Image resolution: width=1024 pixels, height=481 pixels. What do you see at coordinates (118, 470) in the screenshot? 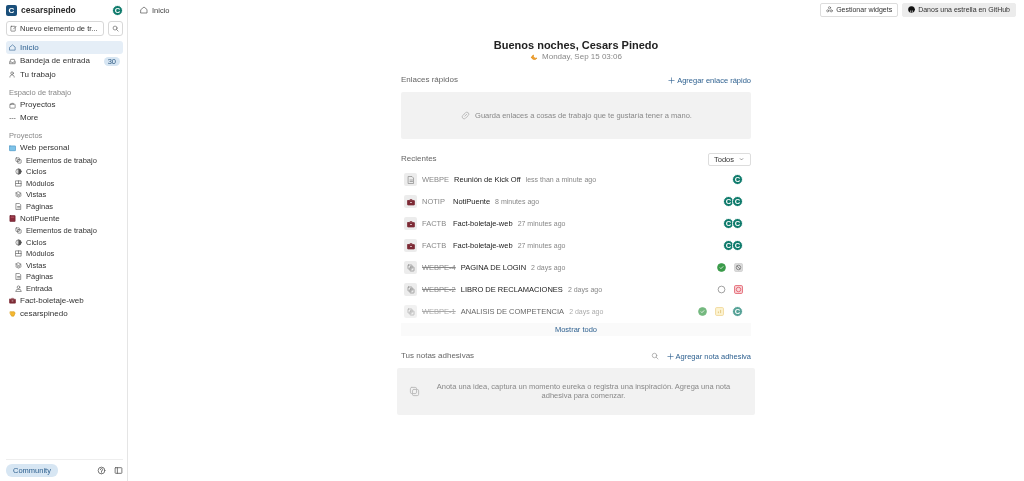
I see `sidebar-toggle-icon` at bounding box center [118, 470].